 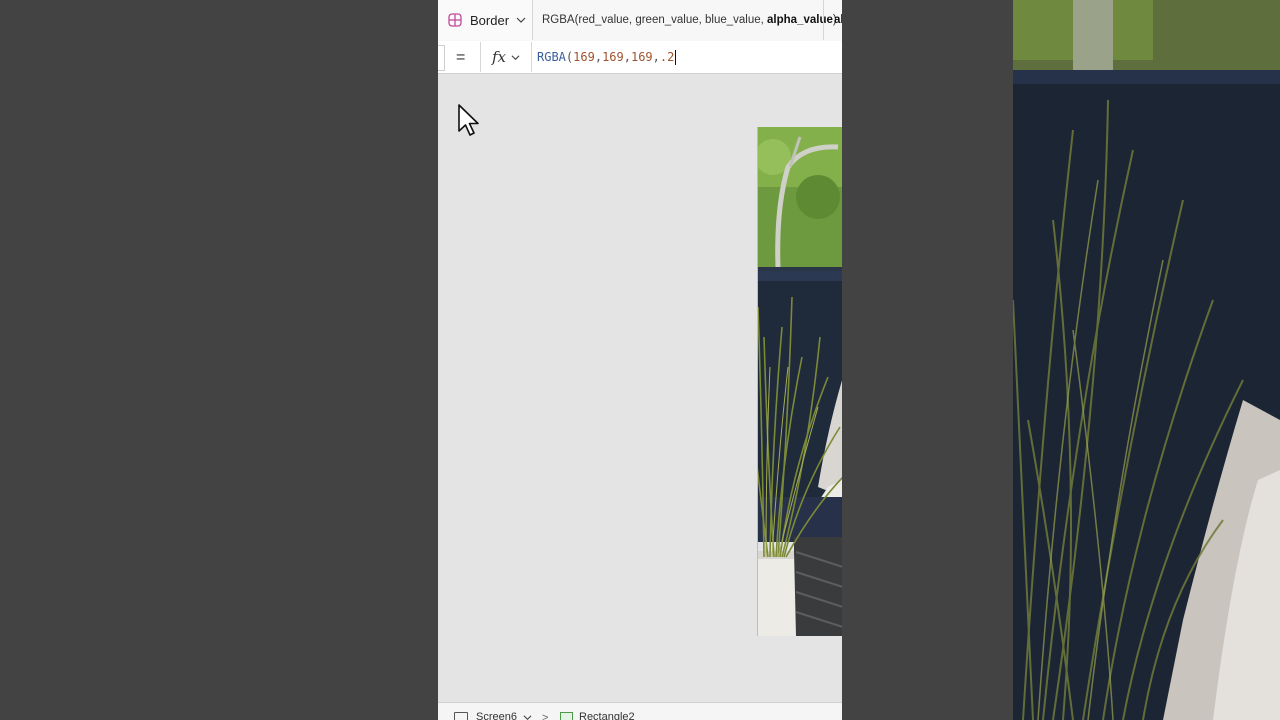 What do you see at coordinates (584, 57) in the screenshot?
I see `formula-red-token: 169` at bounding box center [584, 57].